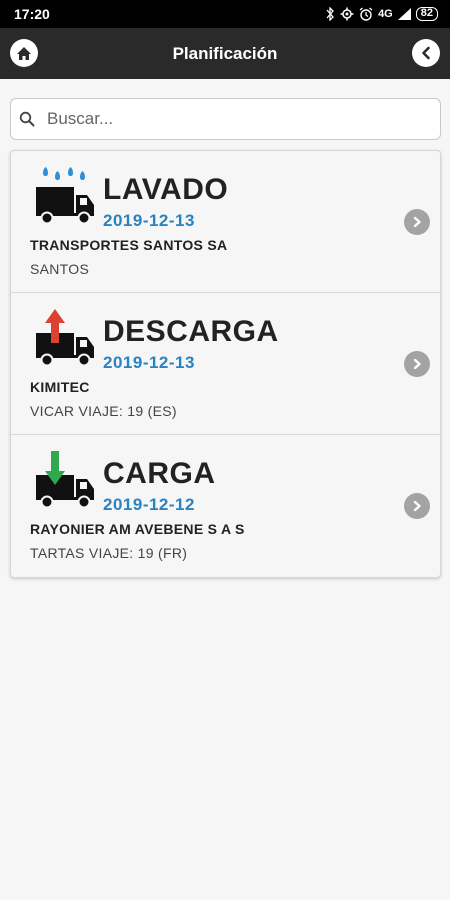  What do you see at coordinates (159, 473) in the screenshot?
I see `item-type: CARGA` at bounding box center [159, 473].